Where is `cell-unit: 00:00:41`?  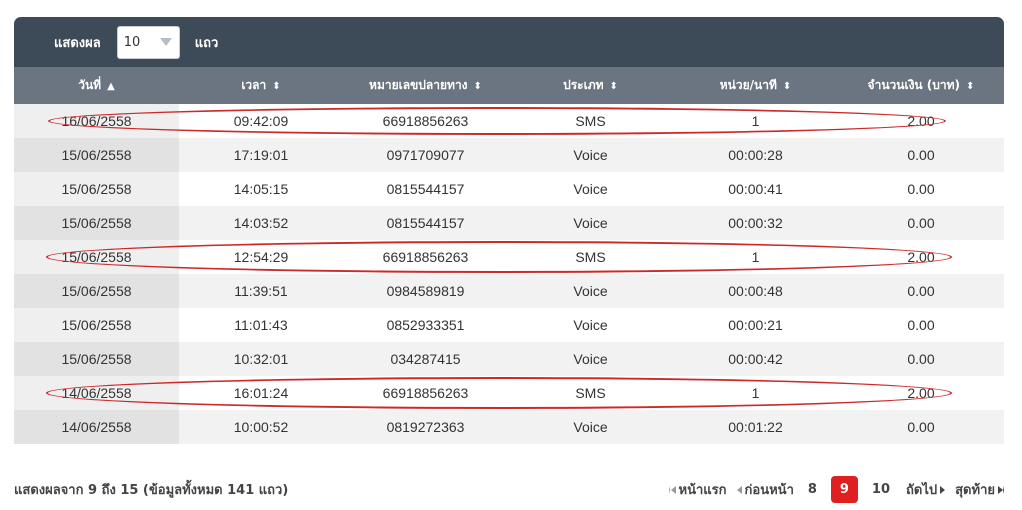
cell-unit: 00:00:41 is located at coordinates (755, 189).